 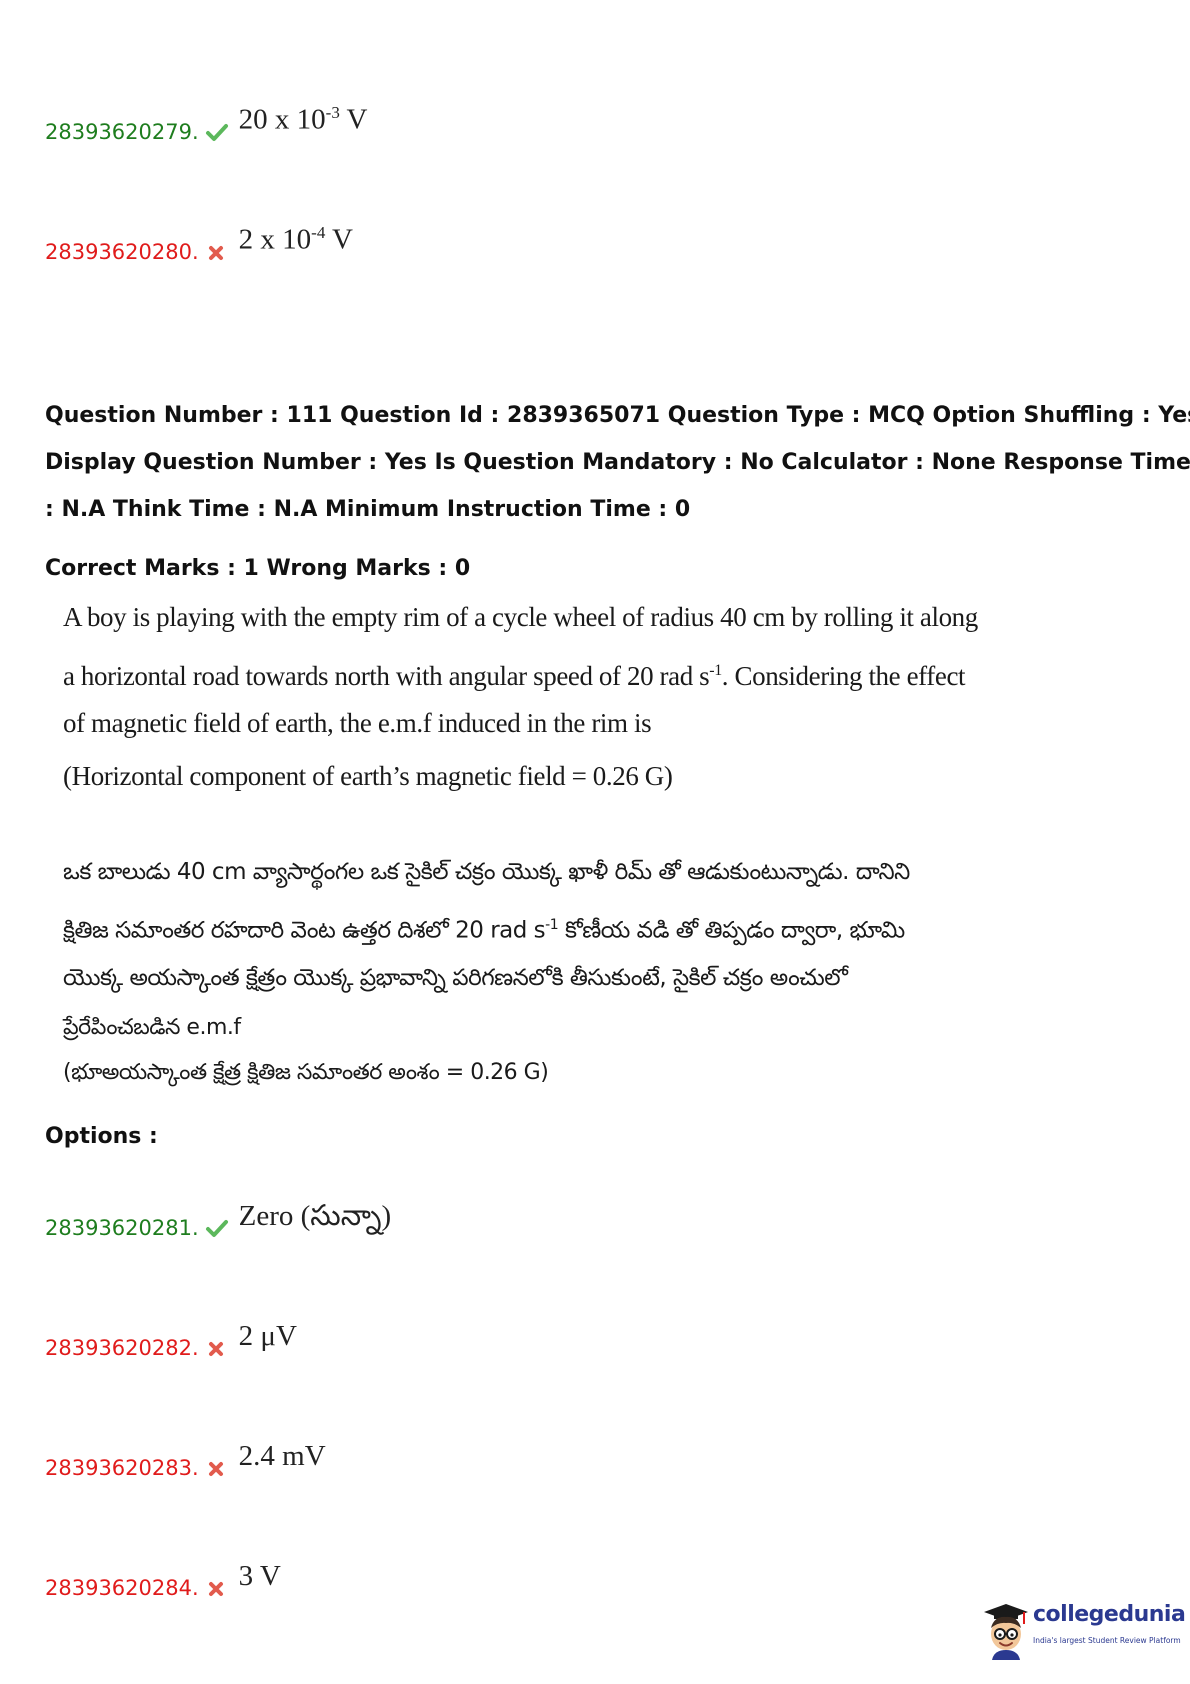 What do you see at coordinates (122, 1468) in the screenshot?
I see `option-id: 28393620283.` at bounding box center [122, 1468].